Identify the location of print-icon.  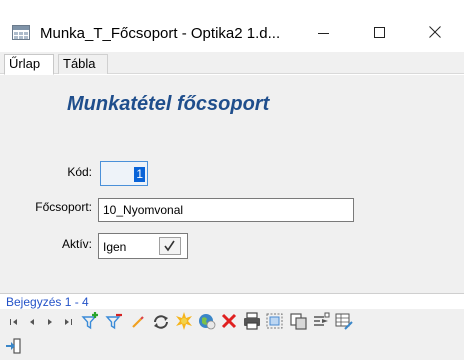
(252, 321).